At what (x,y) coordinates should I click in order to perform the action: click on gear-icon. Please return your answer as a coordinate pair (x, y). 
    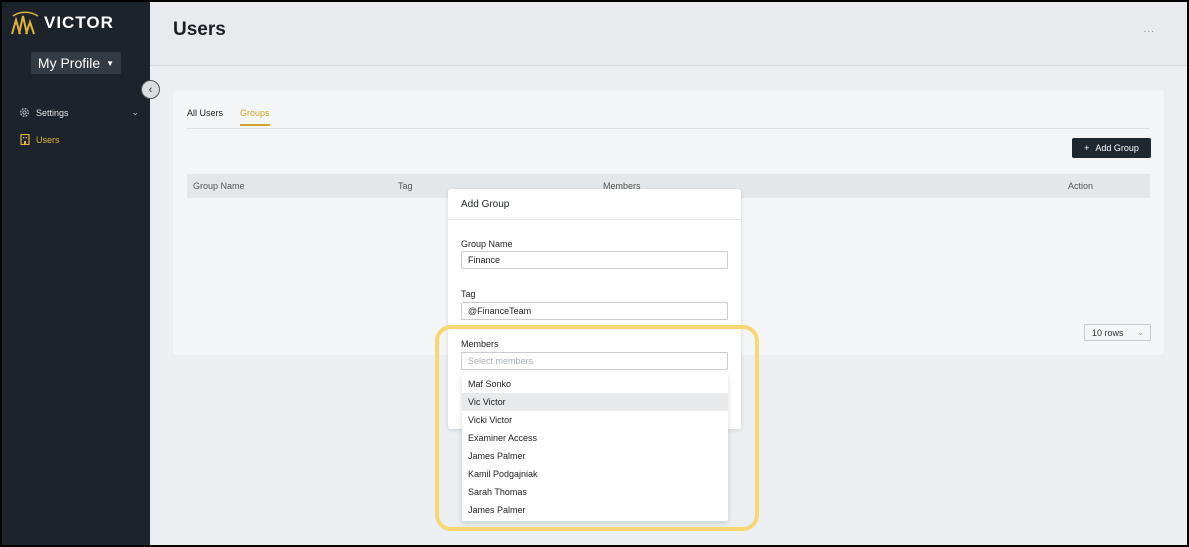
    Looking at the image, I should click on (24, 112).